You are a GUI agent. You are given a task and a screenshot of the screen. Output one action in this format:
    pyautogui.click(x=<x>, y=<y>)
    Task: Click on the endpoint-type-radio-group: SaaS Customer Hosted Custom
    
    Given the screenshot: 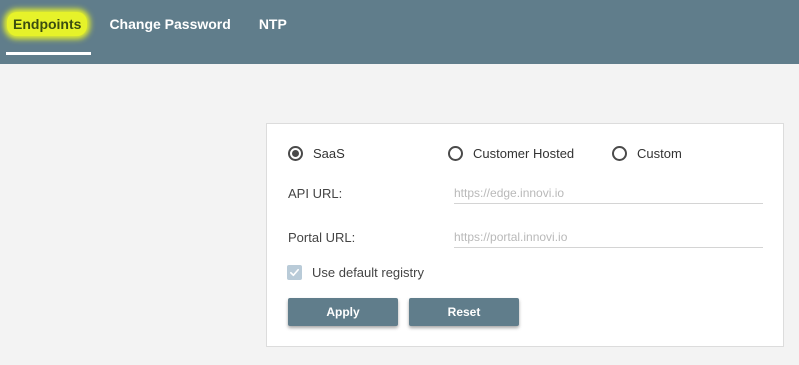 What is the action you would take?
    pyautogui.click(x=525, y=155)
    